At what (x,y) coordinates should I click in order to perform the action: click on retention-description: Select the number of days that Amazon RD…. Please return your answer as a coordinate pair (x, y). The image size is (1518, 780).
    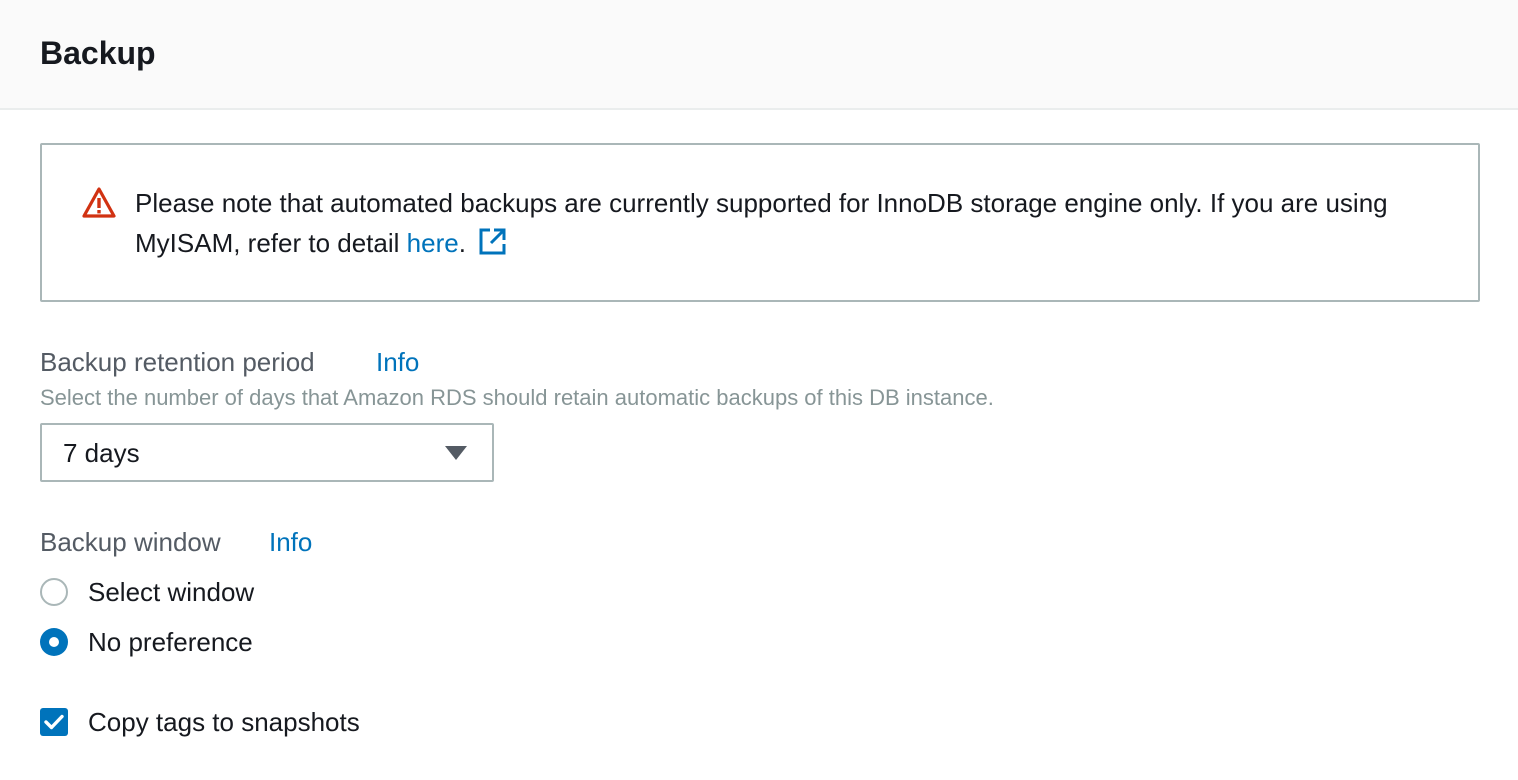
    Looking at the image, I should click on (517, 397).